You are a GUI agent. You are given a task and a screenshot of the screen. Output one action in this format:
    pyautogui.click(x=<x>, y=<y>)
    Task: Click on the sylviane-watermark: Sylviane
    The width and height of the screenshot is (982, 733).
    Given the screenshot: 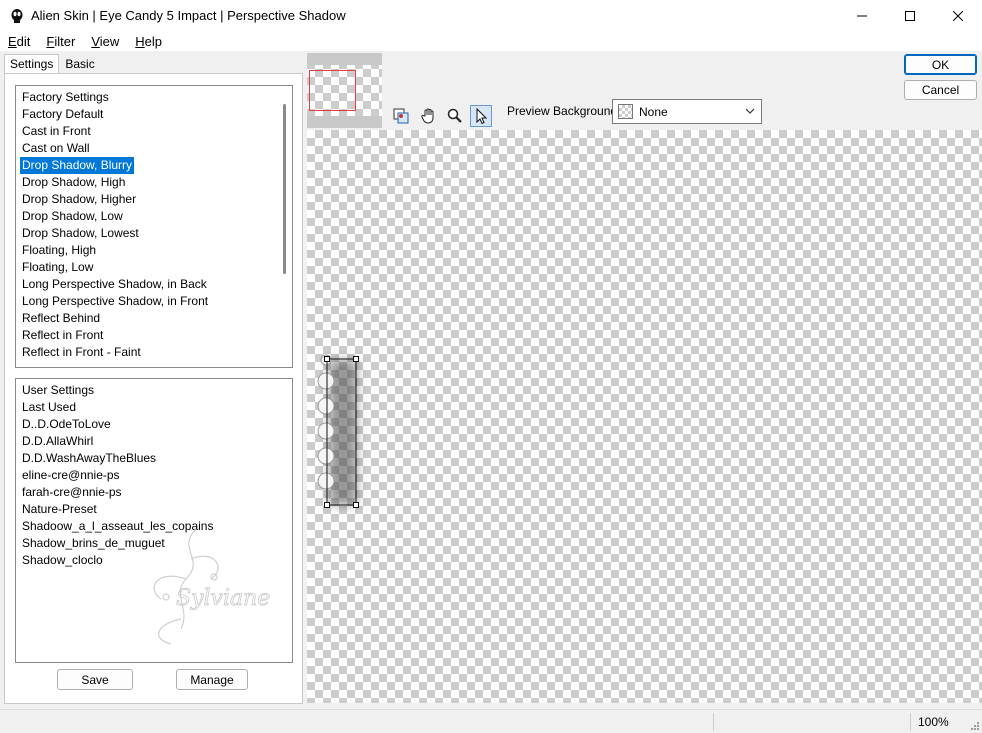 What is the action you would take?
    pyautogui.click(x=212, y=586)
    